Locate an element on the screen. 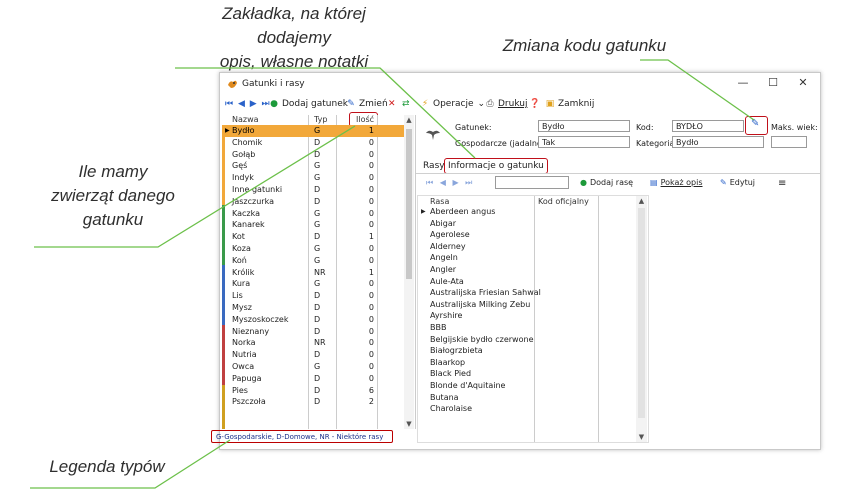 Image resolution: width=866 pixels, height=502 pixels. print-button: ⎙ Drukuj is located at coordinates (506, 104).